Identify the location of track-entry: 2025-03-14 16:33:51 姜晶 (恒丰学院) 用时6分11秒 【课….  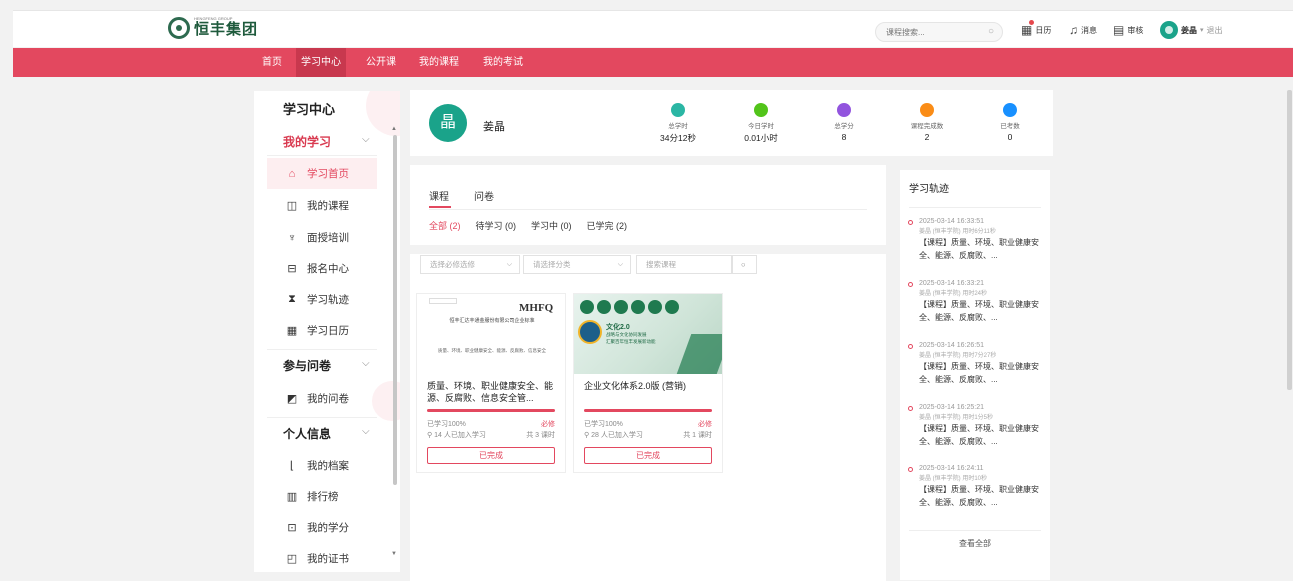
(978, 240).